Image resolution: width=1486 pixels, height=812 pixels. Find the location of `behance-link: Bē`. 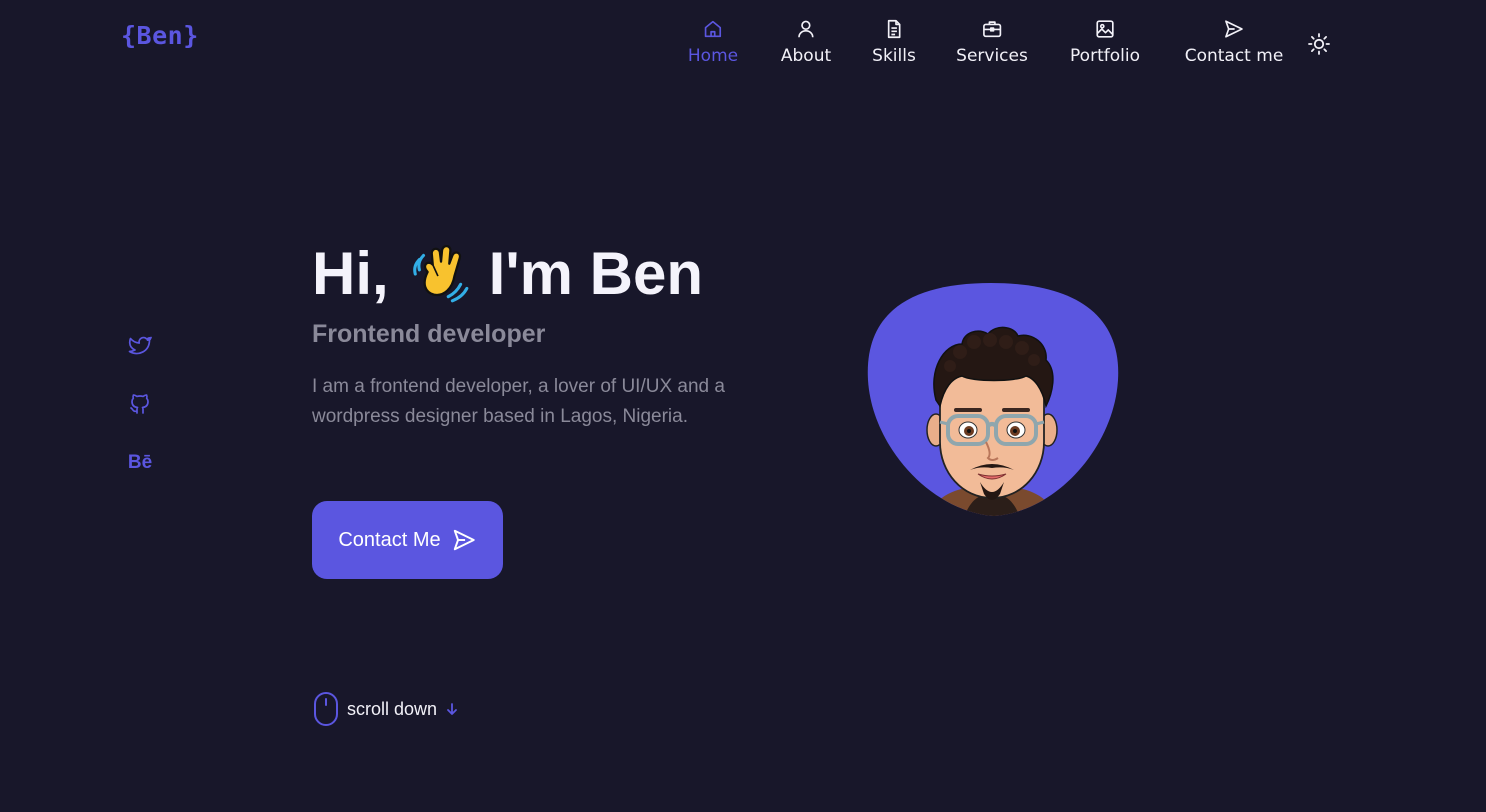

behance-link: Bē is located at coordinates (140, 463).